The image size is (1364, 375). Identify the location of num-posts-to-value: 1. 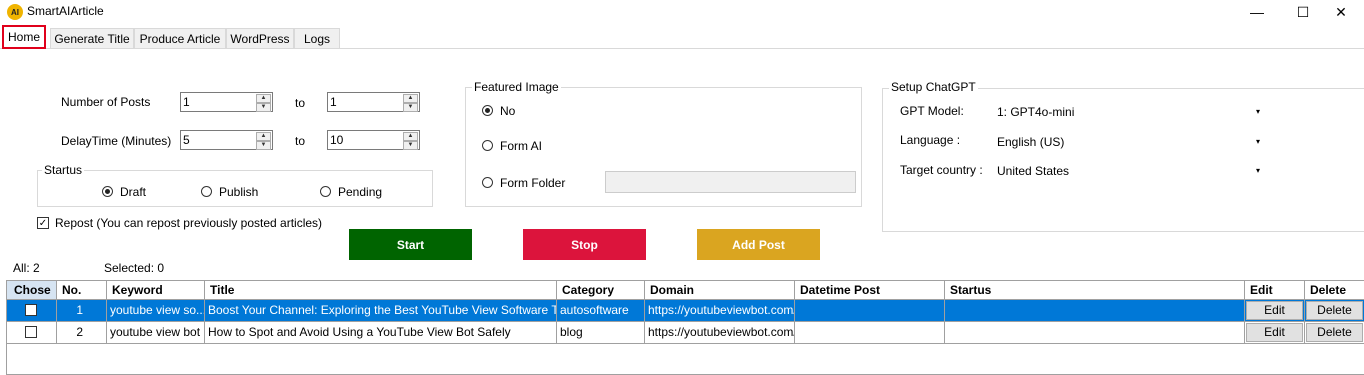
(333, 102).